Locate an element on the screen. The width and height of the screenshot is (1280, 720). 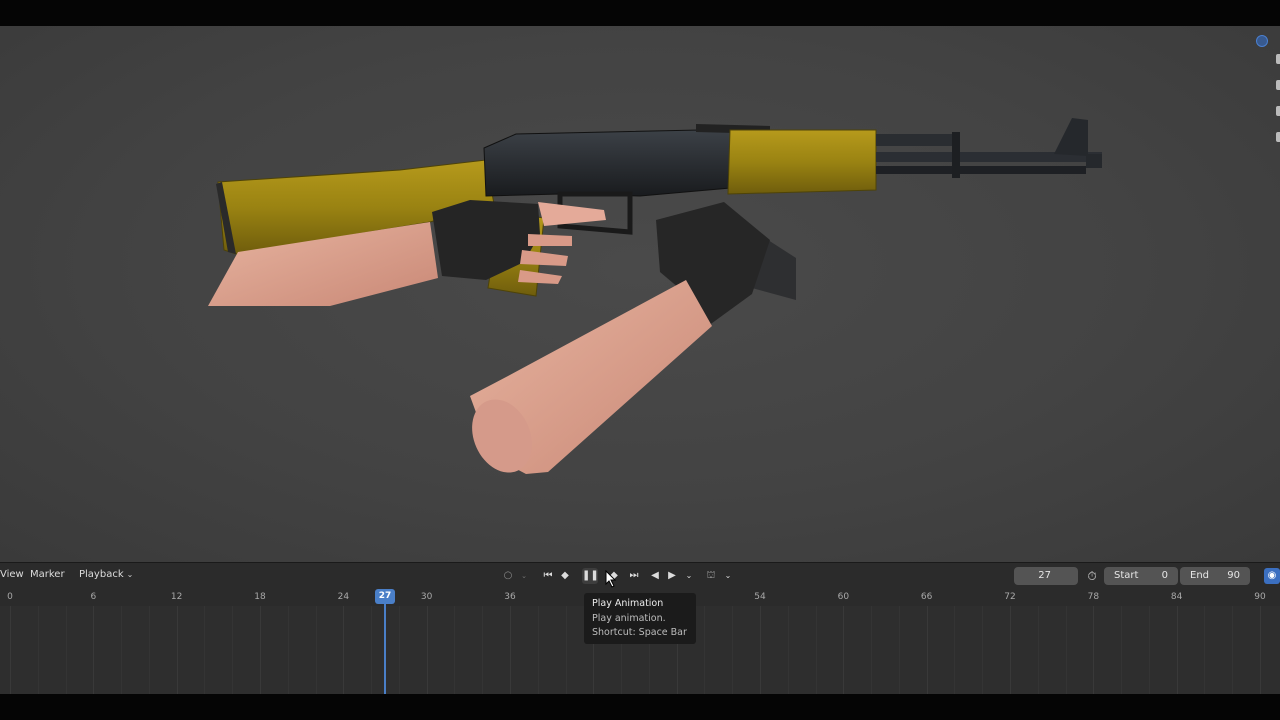
sync-icon: ◉ is located at coordinates (1272, 576).